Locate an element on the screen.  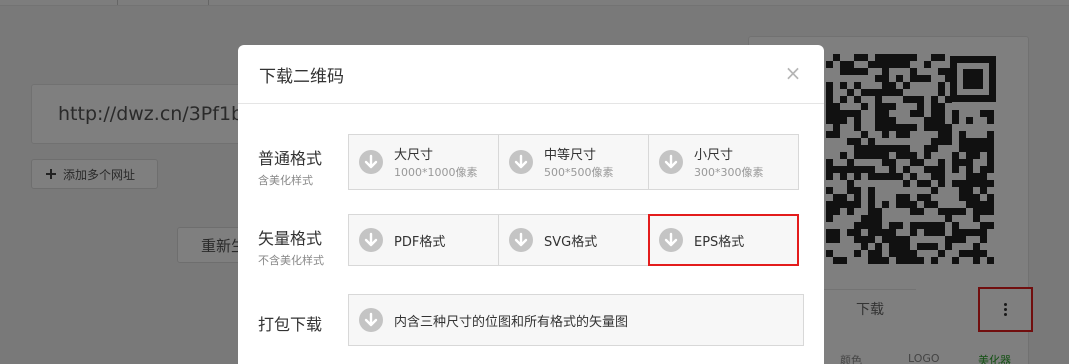
pack-download-label: 打包下载 is located at coordinates (290, 323).